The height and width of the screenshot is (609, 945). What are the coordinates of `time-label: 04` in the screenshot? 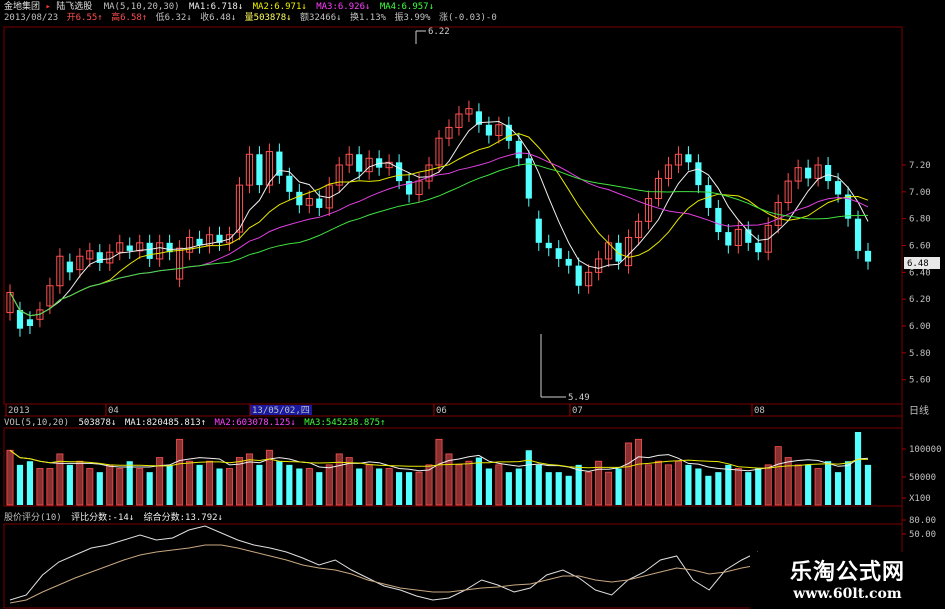 It's located at (113, 411).